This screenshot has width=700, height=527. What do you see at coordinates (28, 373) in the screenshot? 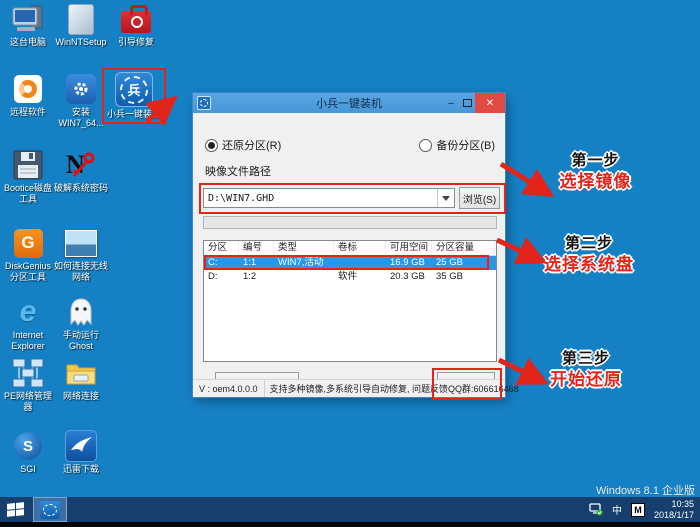
I see `network-nodes-icon` at bounding box center [28, 373].